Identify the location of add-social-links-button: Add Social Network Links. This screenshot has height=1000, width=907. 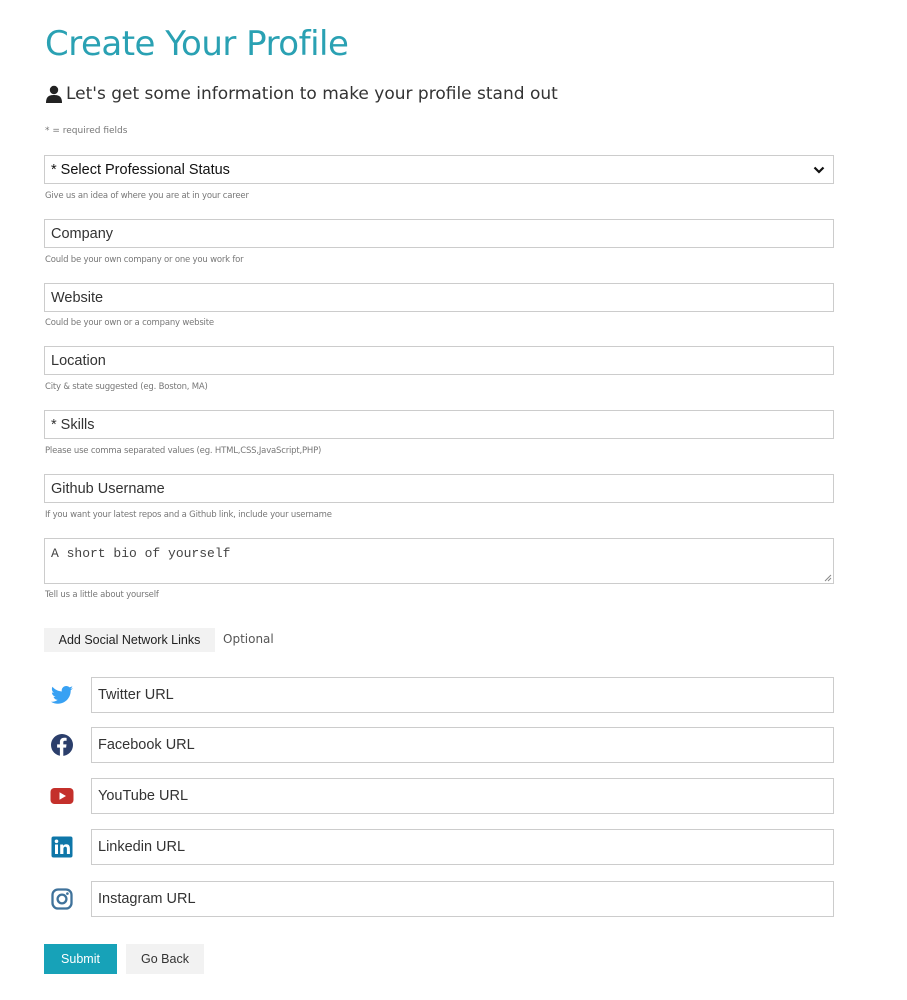
(129, 640).